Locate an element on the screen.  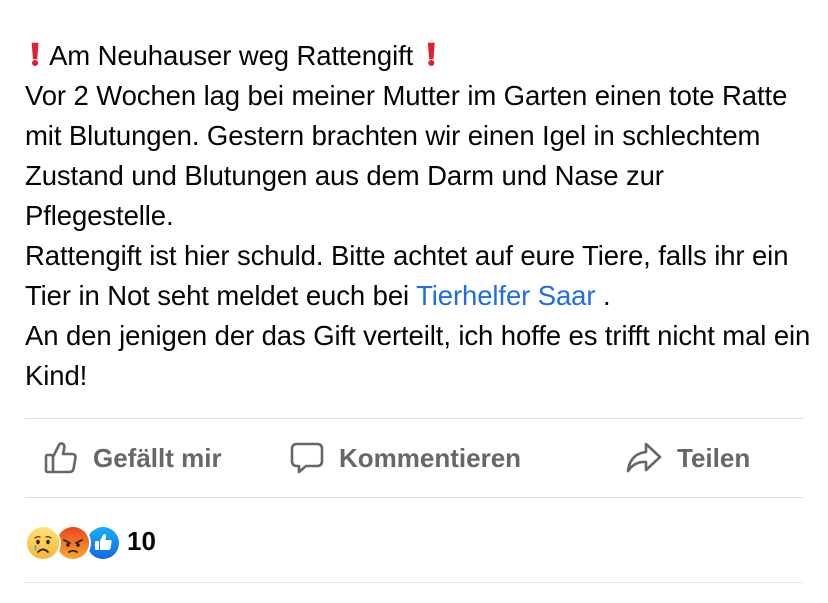
like-button: Gefällt mir is located at coordinates (132, 458).